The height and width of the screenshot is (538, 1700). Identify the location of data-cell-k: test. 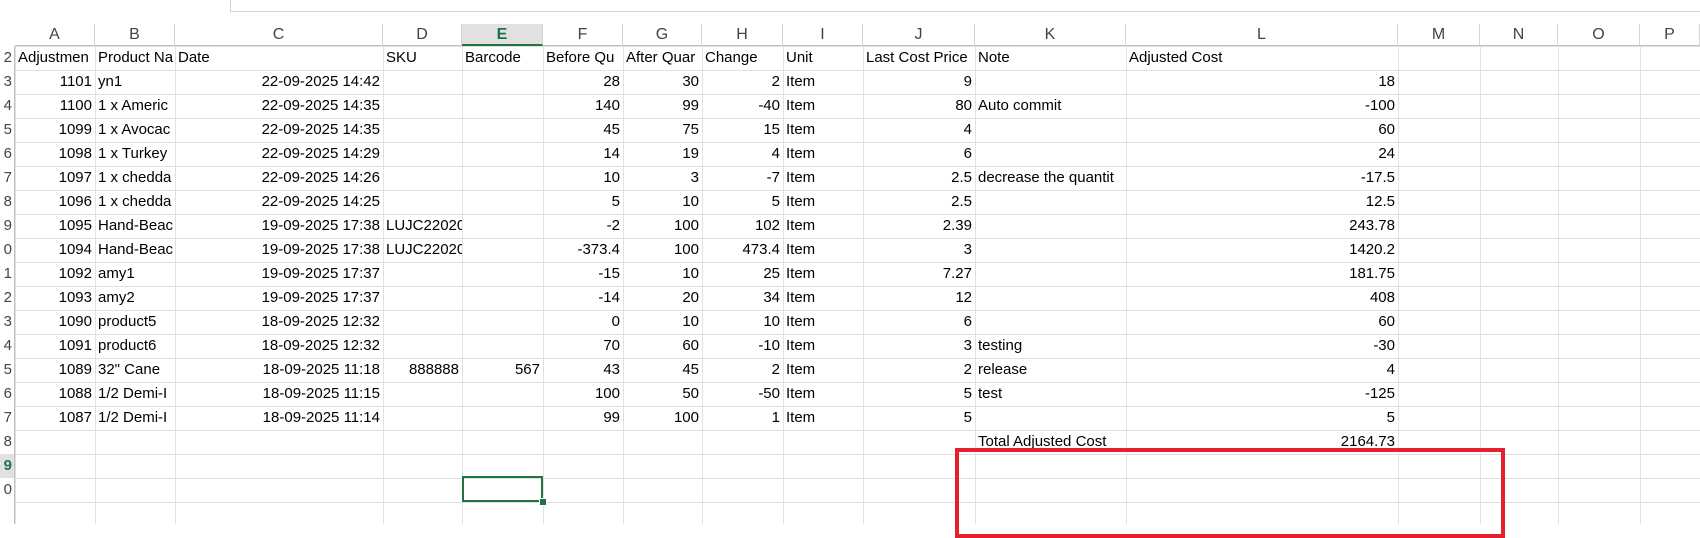
(1050, 394).